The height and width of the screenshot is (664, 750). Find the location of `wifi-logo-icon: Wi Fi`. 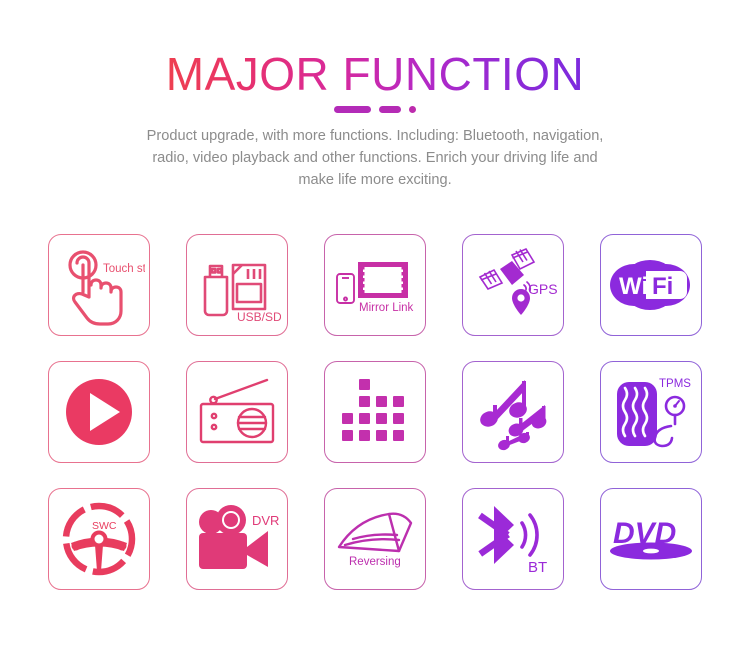

wifi-logo-icon: Wi Fi is located at coordinates (650, 285).